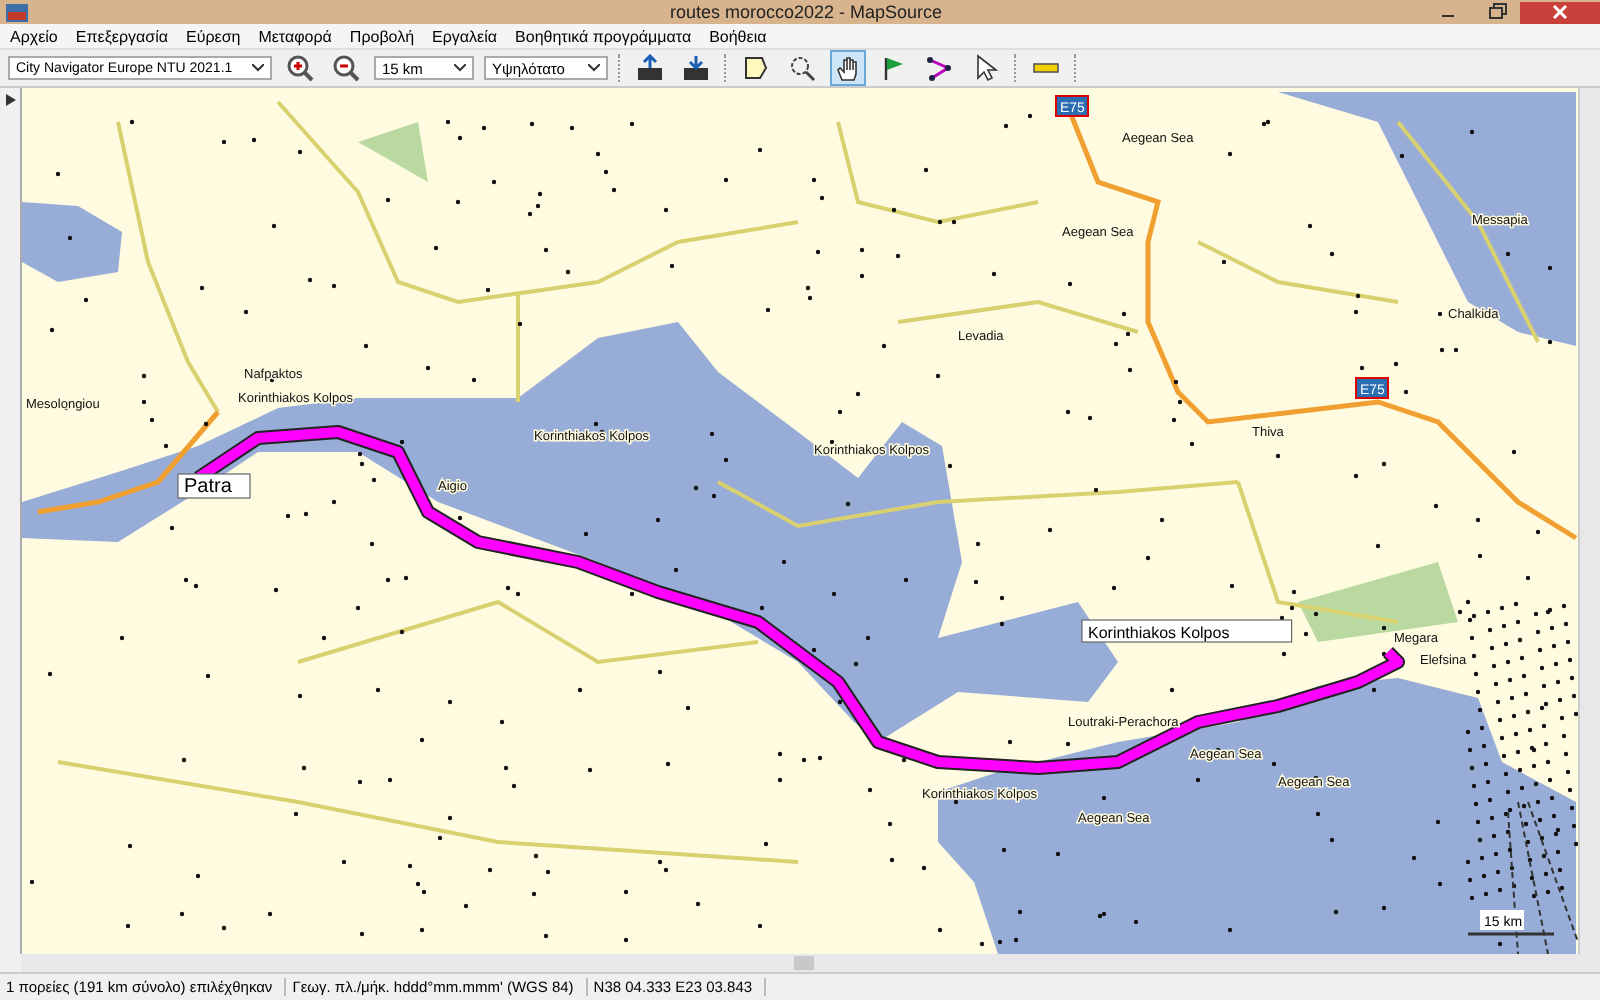  I want to click on device-upload-icon, so click(650, 68).